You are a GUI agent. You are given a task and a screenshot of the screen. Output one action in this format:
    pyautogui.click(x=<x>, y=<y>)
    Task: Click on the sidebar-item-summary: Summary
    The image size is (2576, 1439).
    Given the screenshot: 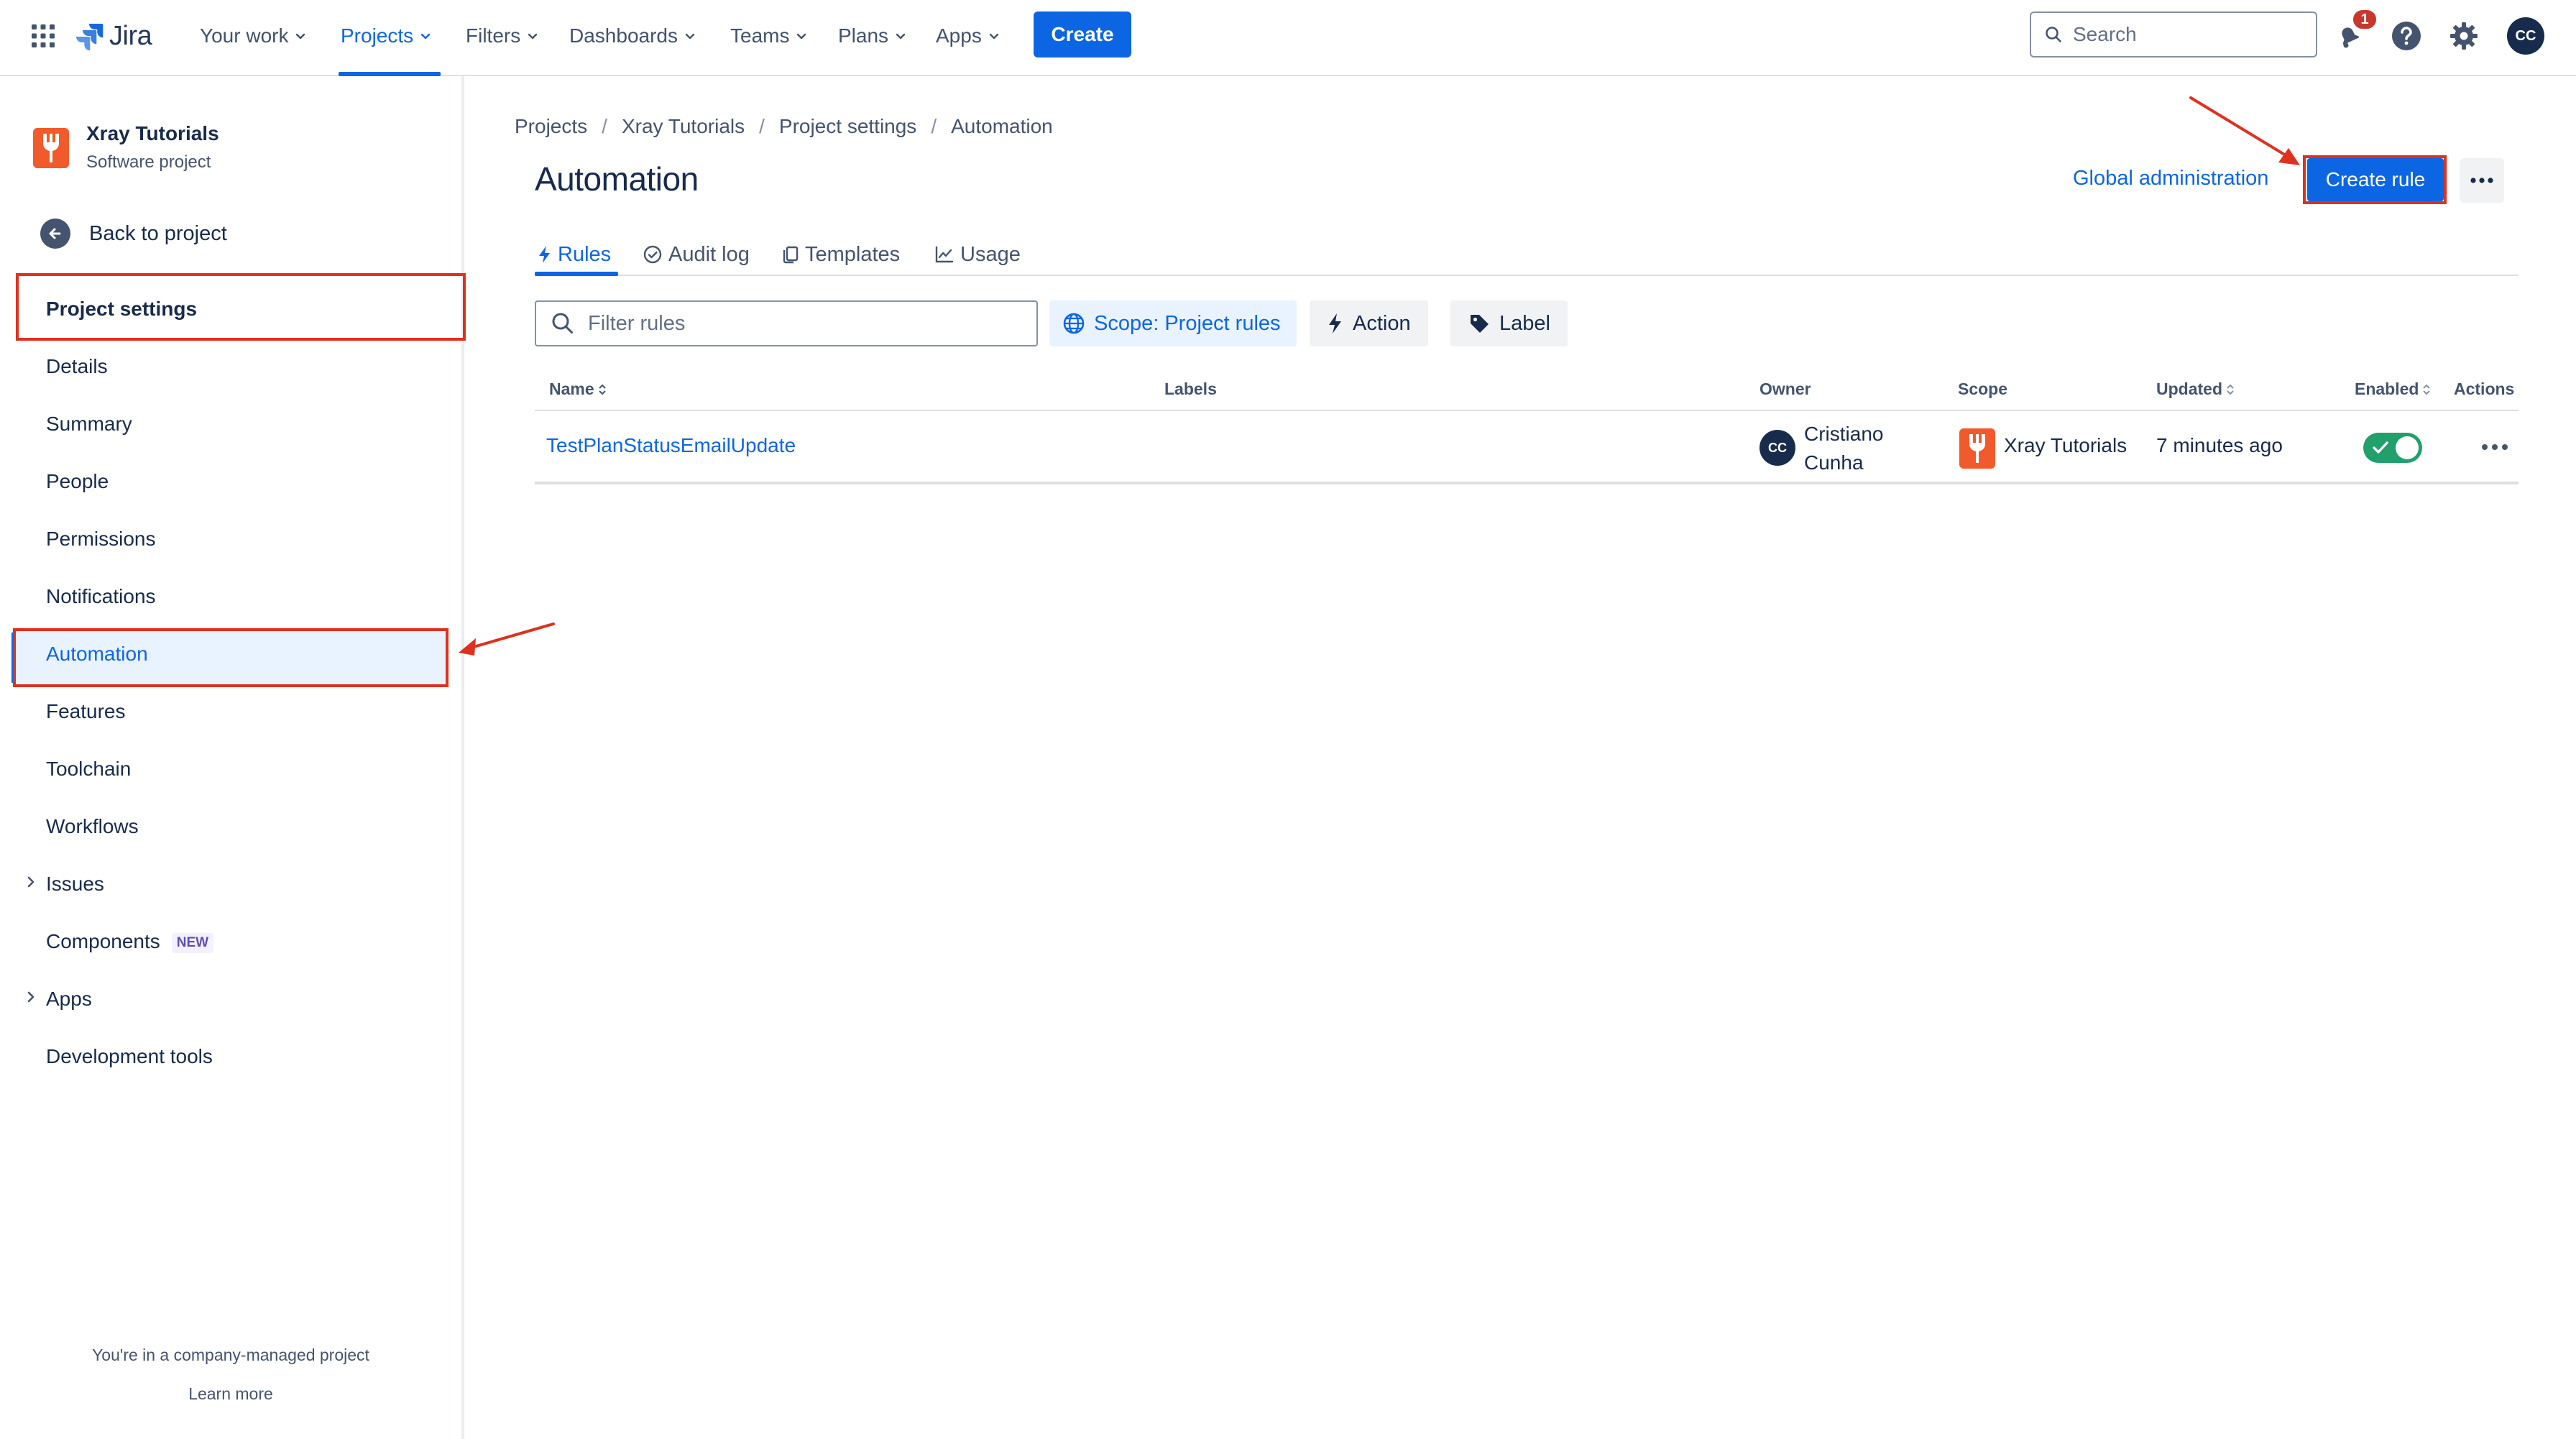 What is the action you would take?
    pyautogui.click(x=89, y=424)
    